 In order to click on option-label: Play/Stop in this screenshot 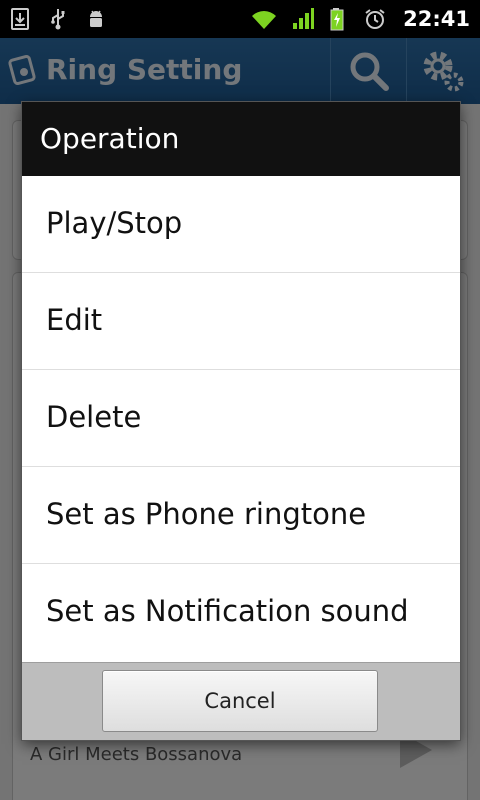, I will do `click(114, 223)`.